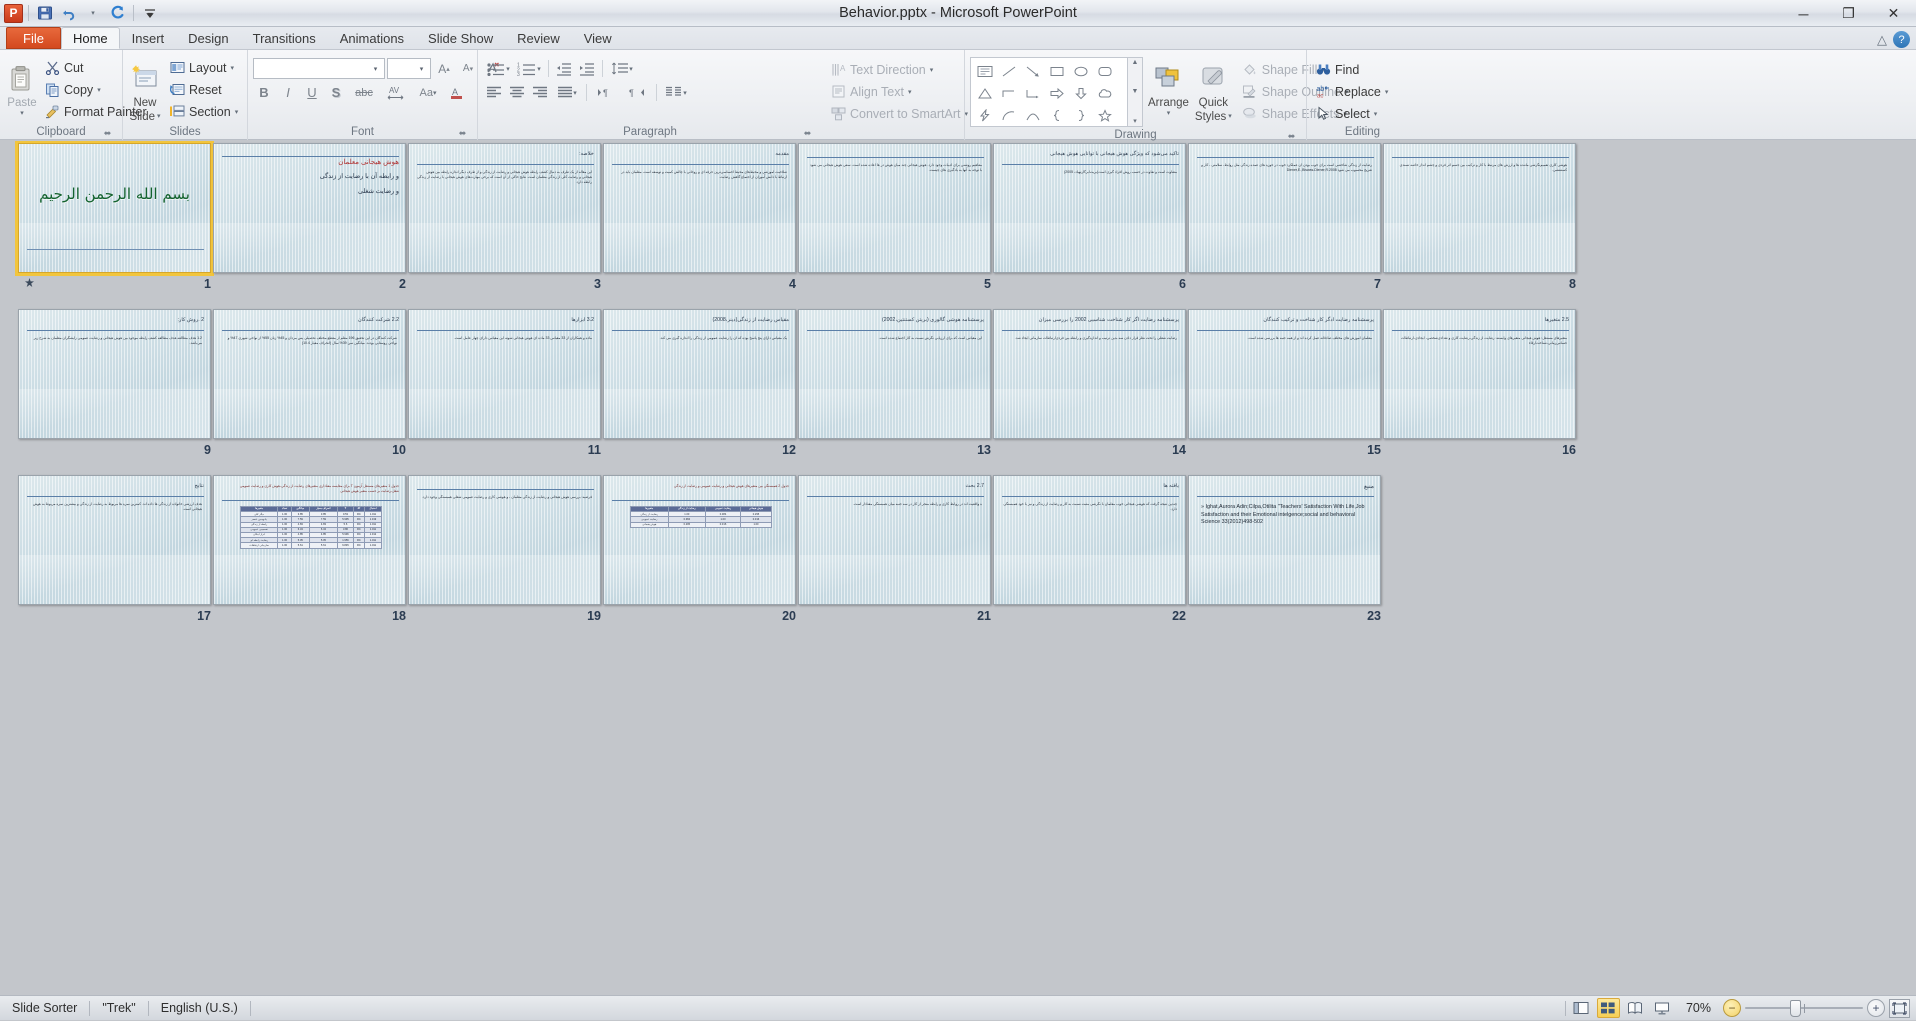 Image resolution: width=1916 pixels, height=1021 pixels. I want to click on align-right-button, so click(540, 92).